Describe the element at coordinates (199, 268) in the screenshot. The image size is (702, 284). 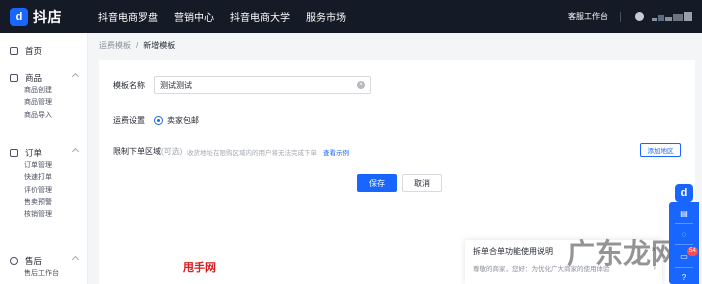
I see `watermark-text: 甩手网` at that location.